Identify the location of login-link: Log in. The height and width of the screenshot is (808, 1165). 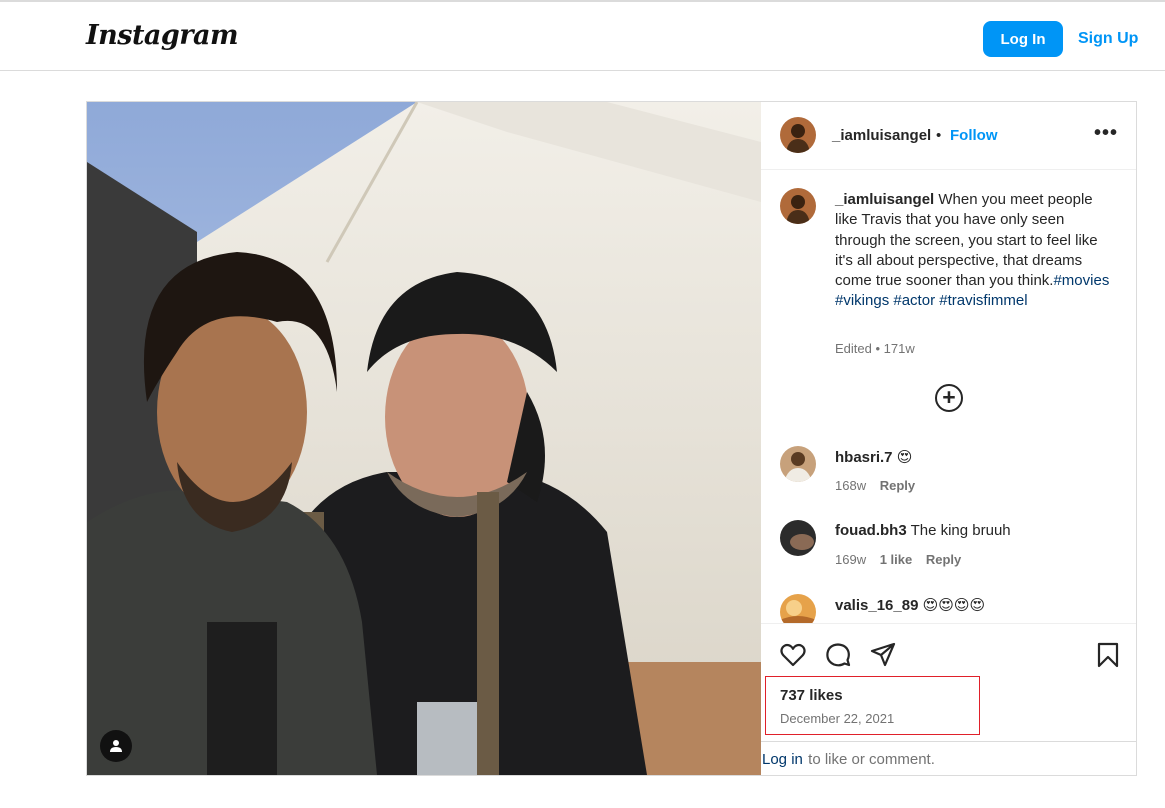
(782, 759).